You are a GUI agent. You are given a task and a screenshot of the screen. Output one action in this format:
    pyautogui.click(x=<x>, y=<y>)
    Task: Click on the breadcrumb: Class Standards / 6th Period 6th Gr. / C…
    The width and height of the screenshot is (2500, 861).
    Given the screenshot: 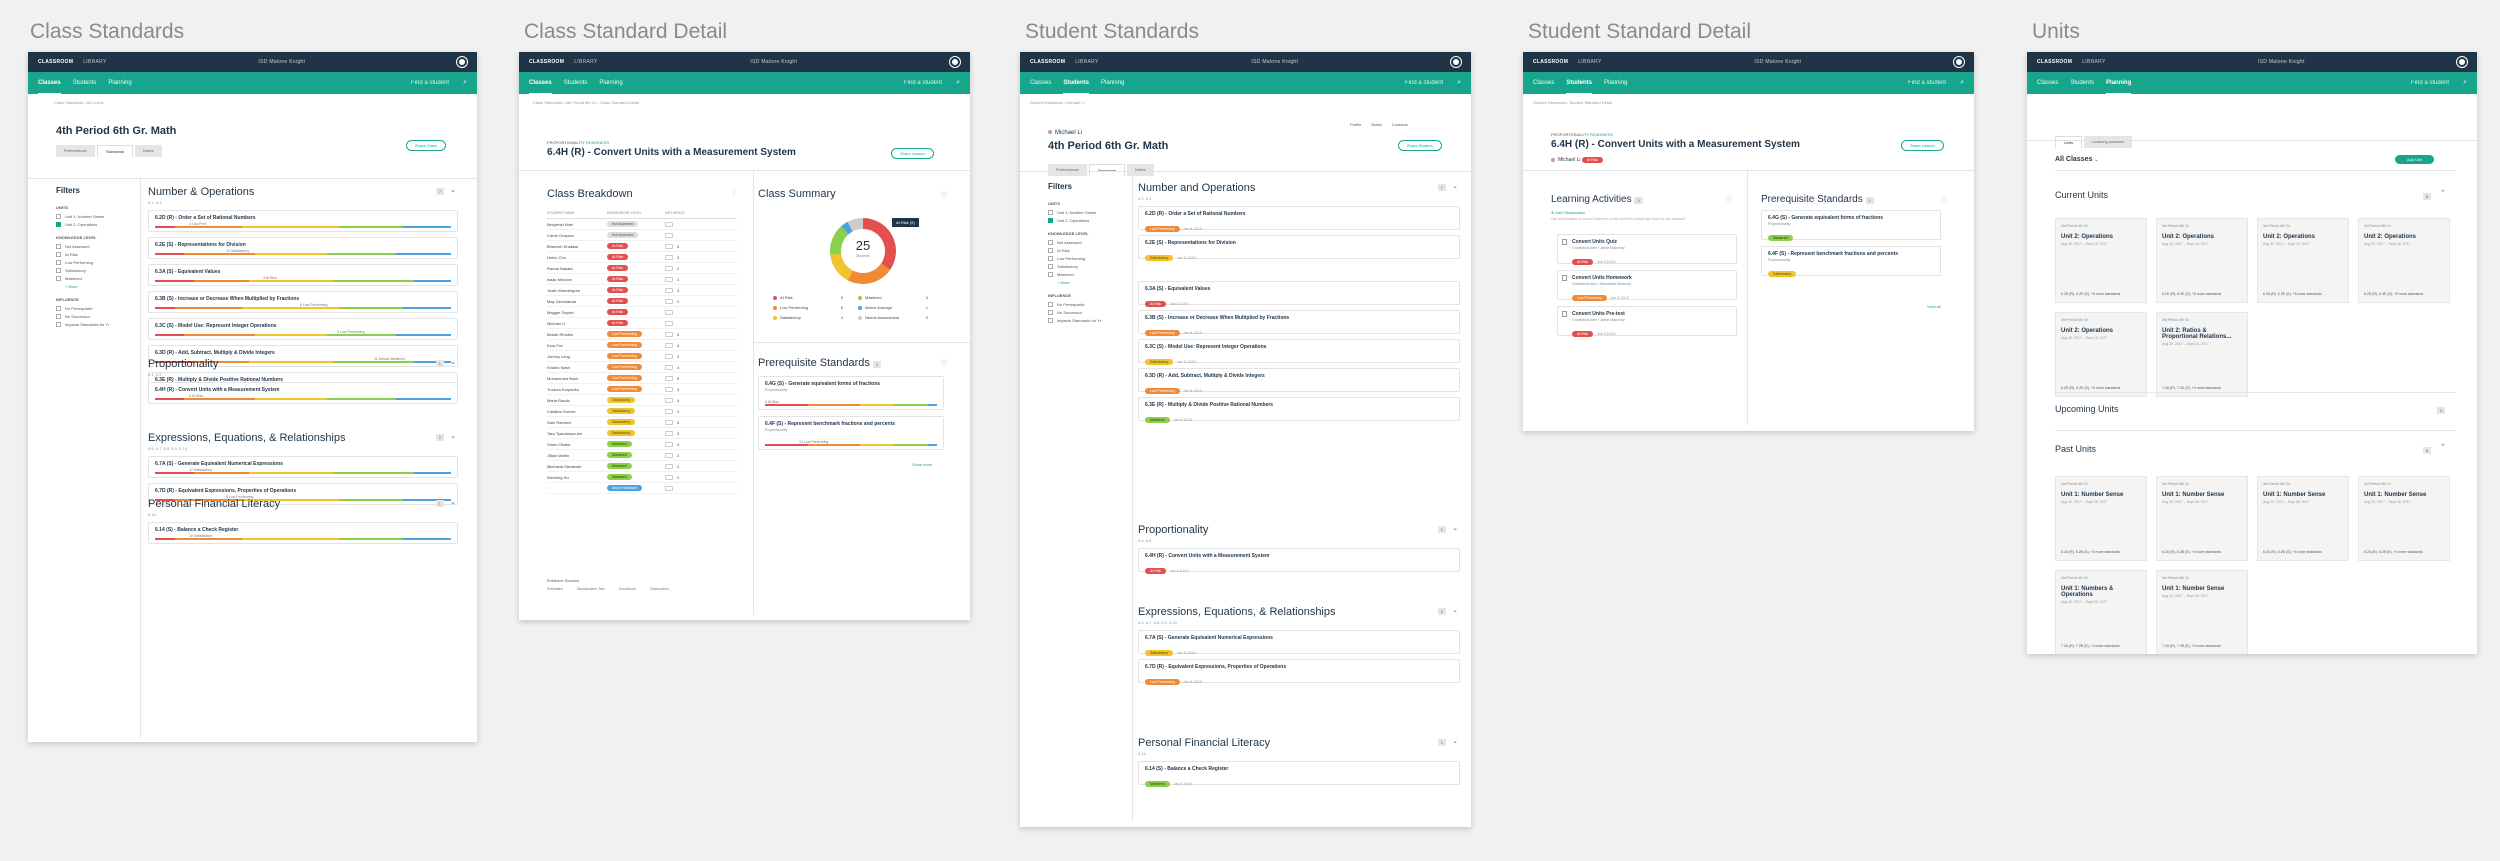 What is the action you would take?
    pyautogui.click(x=744, y=102)
    